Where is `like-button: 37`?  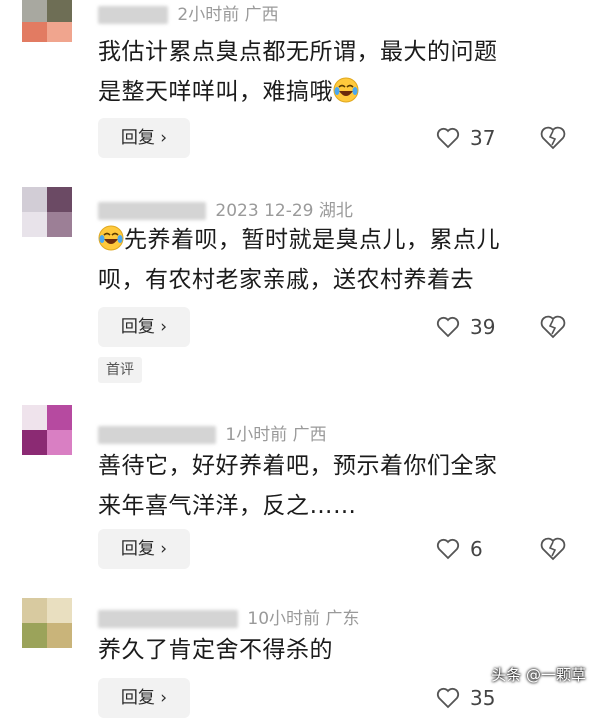 like-button: 37 is located at coordinates (465, 138).